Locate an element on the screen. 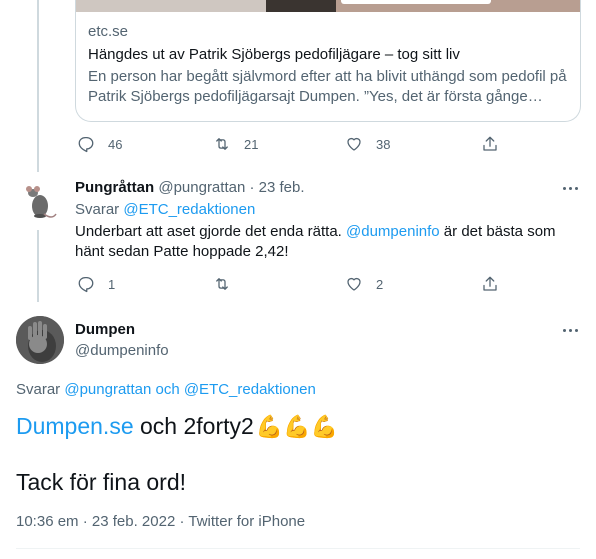 The image size is (596, 559). author-name: Dumpen is located at coordinates (122, 330).